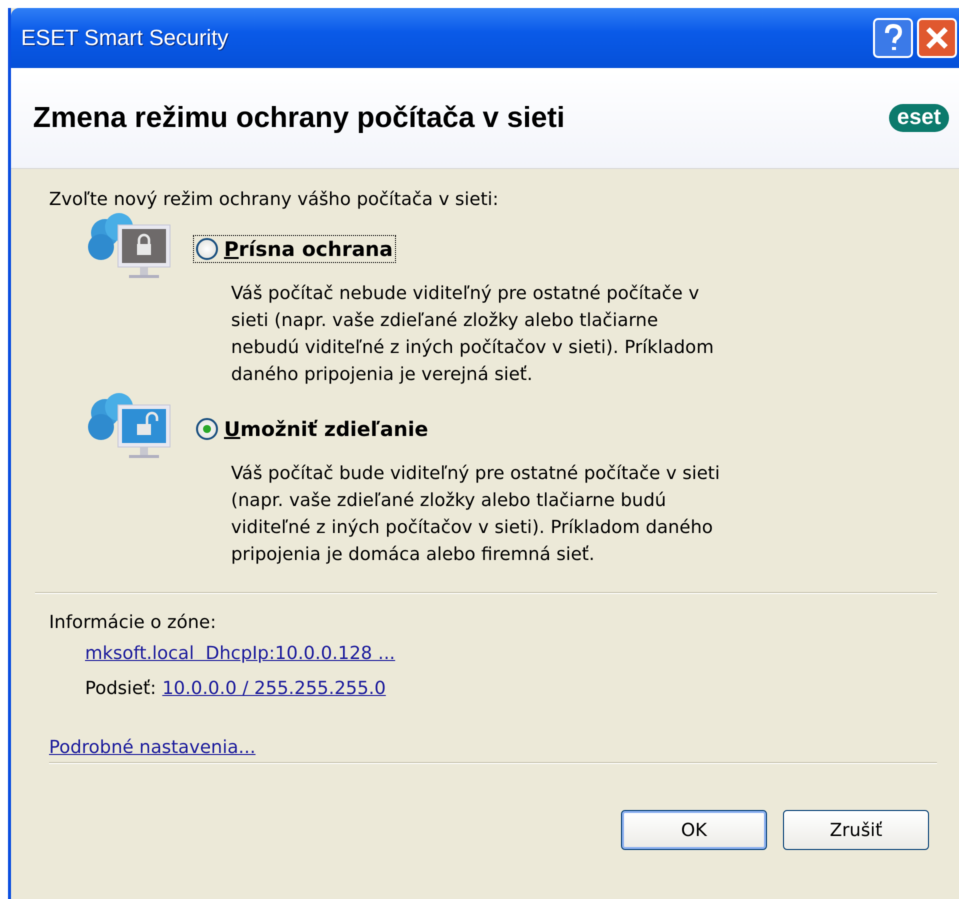 This screenshot has width=959, height=899. I want to click on radio-option: Umožniť zdieľanie, so click(312, 429).